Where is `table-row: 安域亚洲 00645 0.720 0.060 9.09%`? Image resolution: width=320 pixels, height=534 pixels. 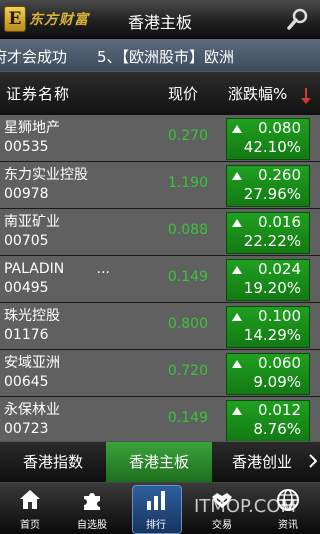
table-row: 安域亚洲 00645 0.720 0.060 9.09% is located at coordinates (160, 373).